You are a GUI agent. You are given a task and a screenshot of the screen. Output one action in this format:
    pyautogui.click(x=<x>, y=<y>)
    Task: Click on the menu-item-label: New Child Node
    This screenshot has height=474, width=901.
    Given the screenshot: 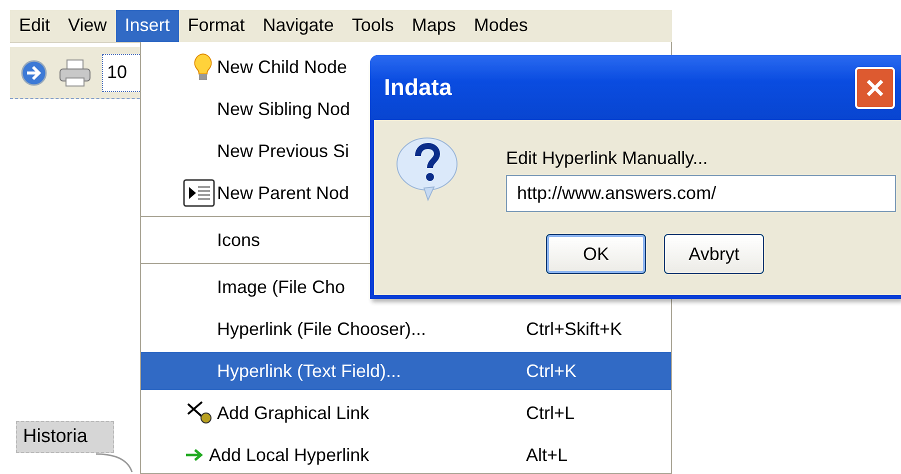 What is the action you would take?
    pyautogui.click(x=282, y=67)
    